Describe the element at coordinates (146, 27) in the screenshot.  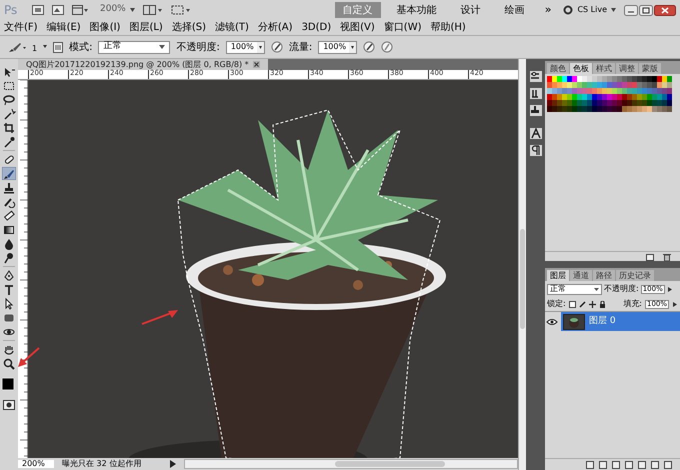
I see `menu-item: 图层(L)` at that location.